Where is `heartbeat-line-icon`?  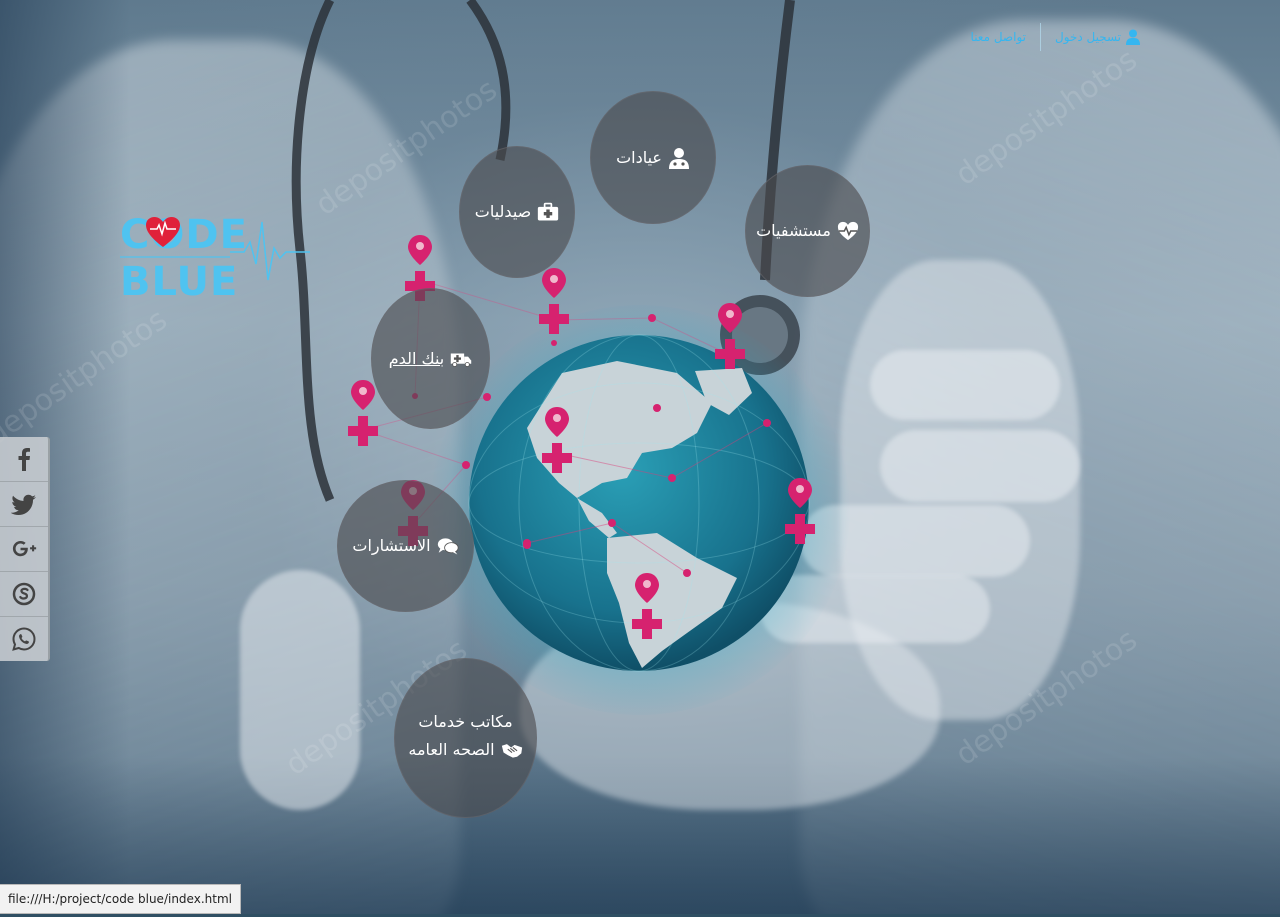 heartbeat-line-icon is located at coordinates (270, 251).